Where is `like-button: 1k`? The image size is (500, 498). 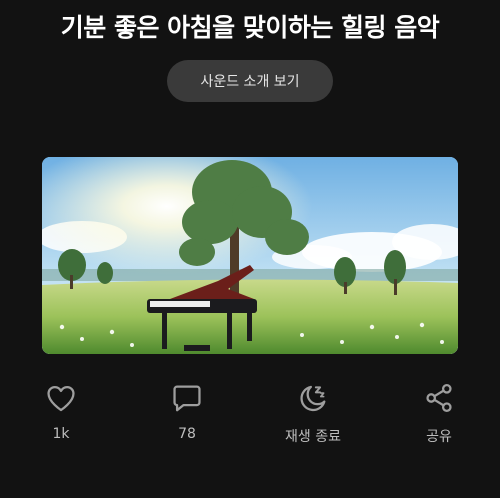
like-button: 1k is located at coordinates (61, 411).